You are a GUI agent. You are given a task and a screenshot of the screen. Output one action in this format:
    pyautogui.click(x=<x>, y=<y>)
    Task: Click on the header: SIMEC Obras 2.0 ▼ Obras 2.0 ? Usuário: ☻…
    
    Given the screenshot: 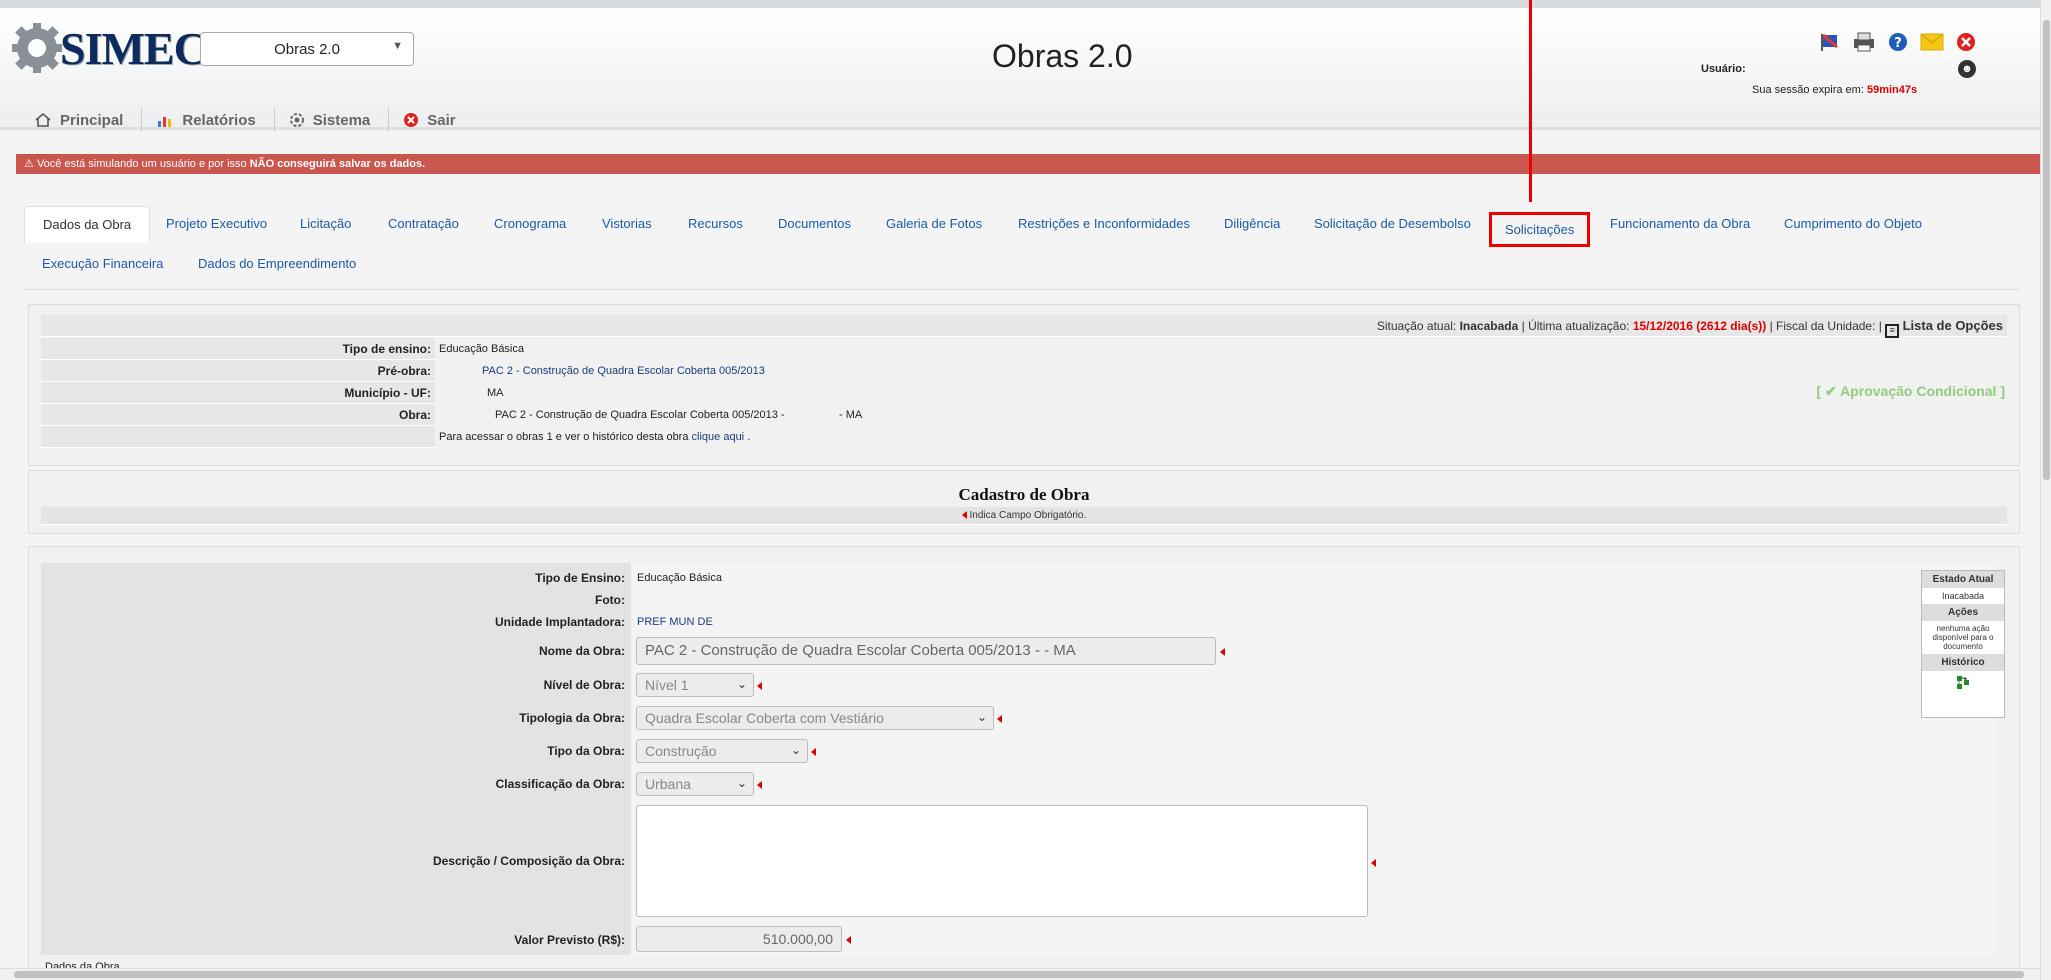 What is the action you would take?
    pyautogui.click(x=1020, y=70)
    